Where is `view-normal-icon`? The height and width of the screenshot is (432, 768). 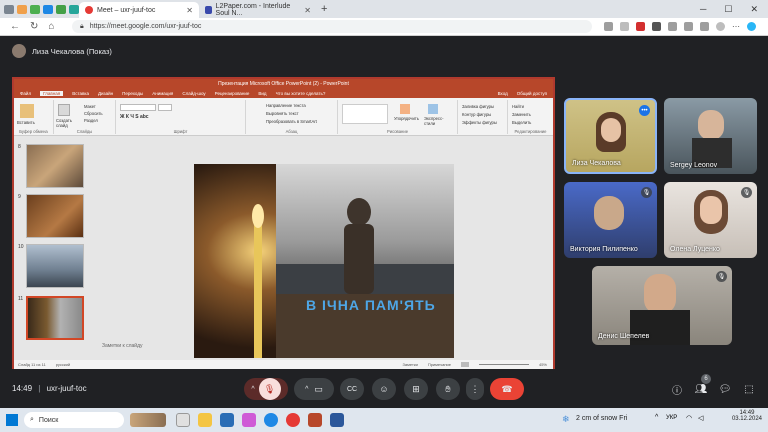
view-normal-icon is located at coordinates (464, 364).